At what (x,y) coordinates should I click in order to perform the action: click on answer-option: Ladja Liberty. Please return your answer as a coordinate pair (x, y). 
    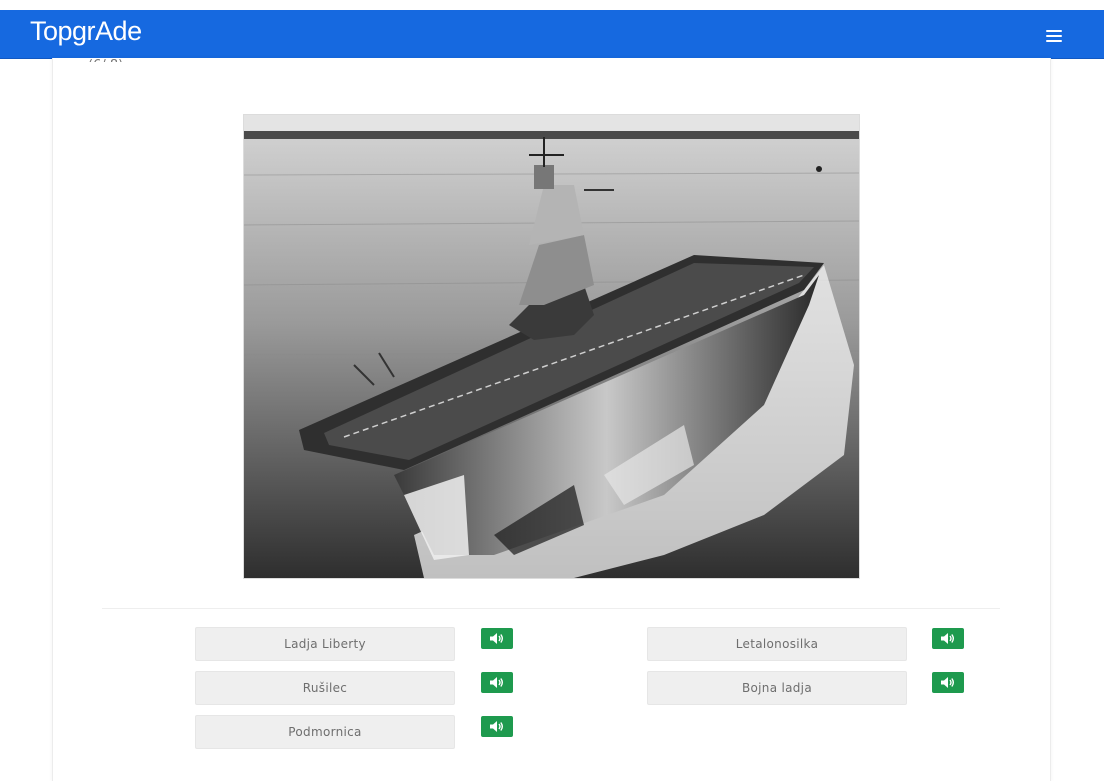
    Looking at the image, I should click on (325, 644).